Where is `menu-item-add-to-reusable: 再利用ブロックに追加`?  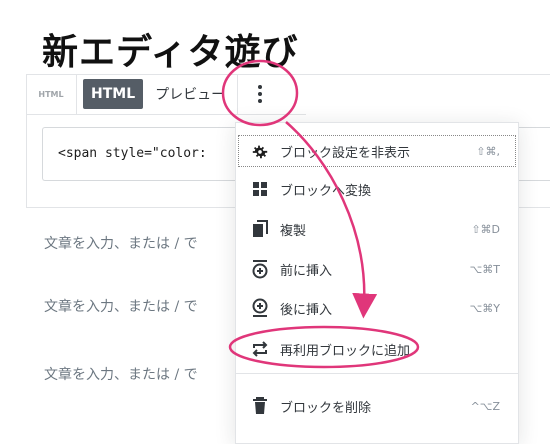 menu-item-add-to-reusable: 再利用ブロックに追加 is located at coordinates (377, 349).